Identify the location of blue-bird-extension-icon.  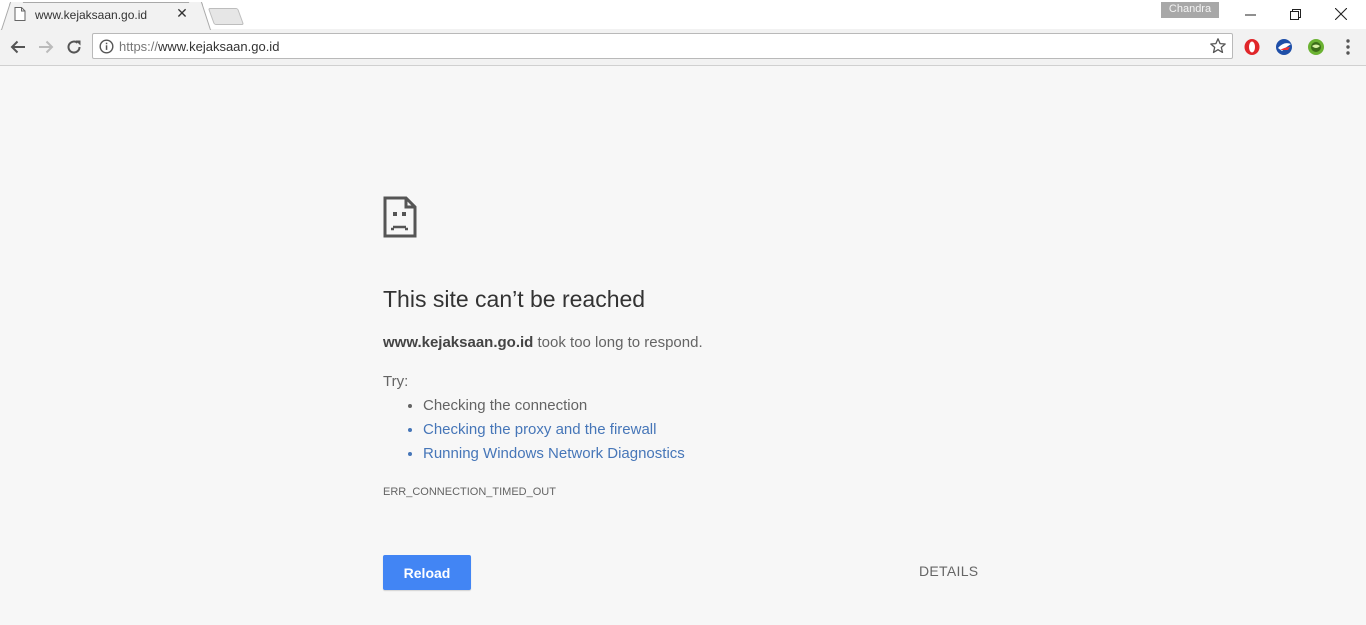
(1284, 47).